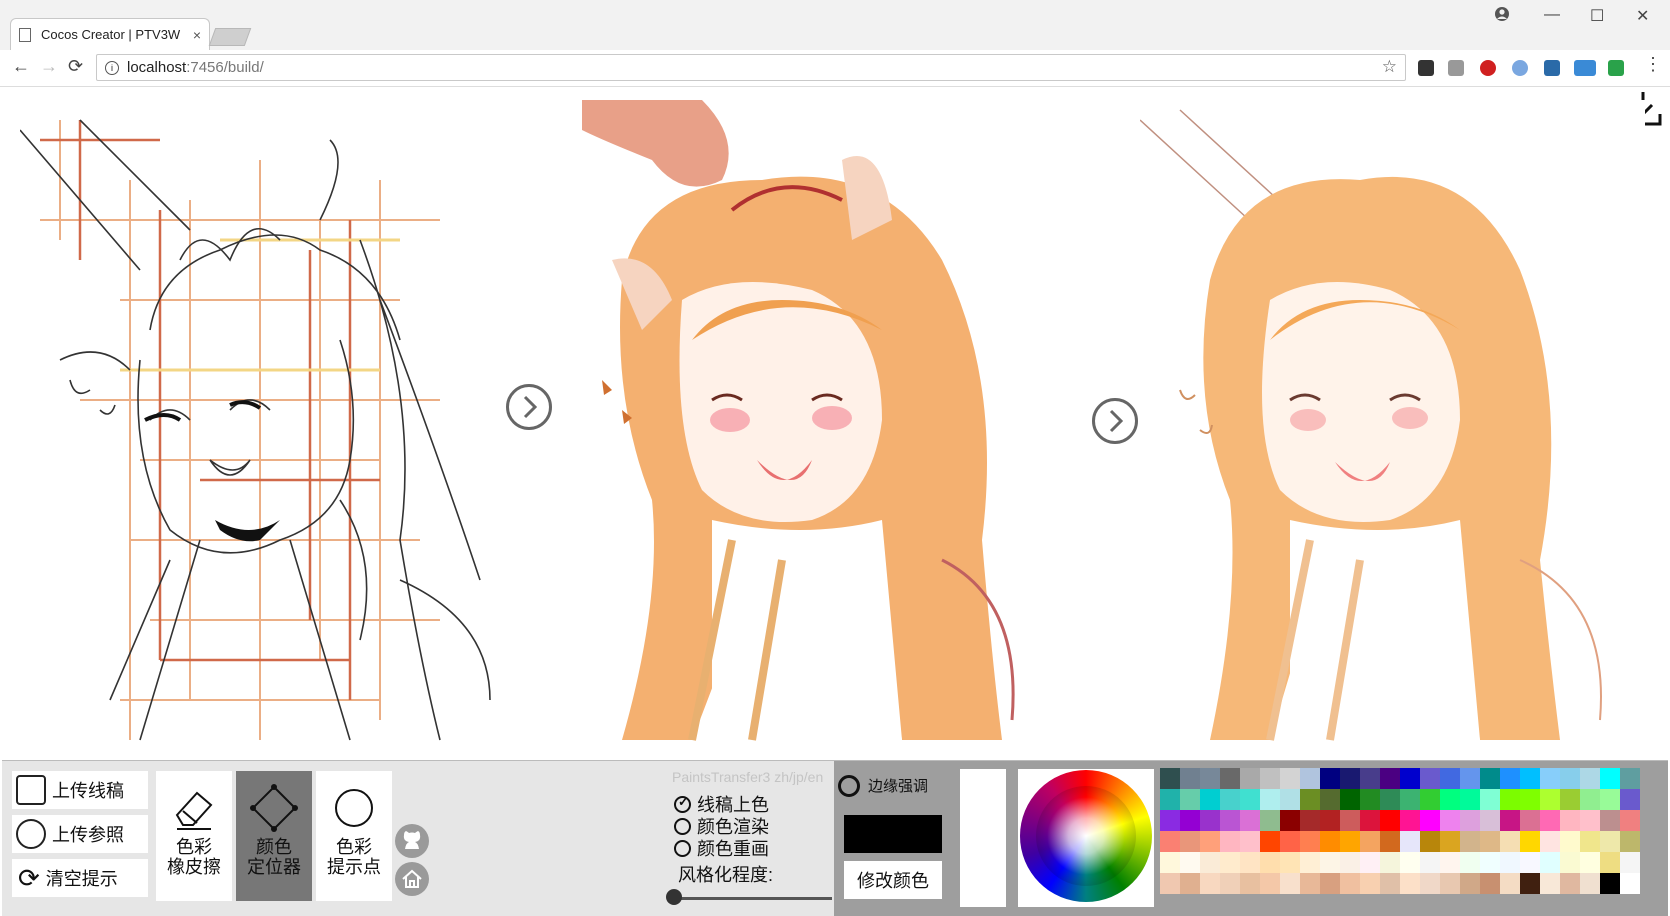 This screenshot has height=916, width=1670. What do you see at coordinates (1502, 16) in the screenshot?
I see `profile-icon` at bounding box center [1502, 16].